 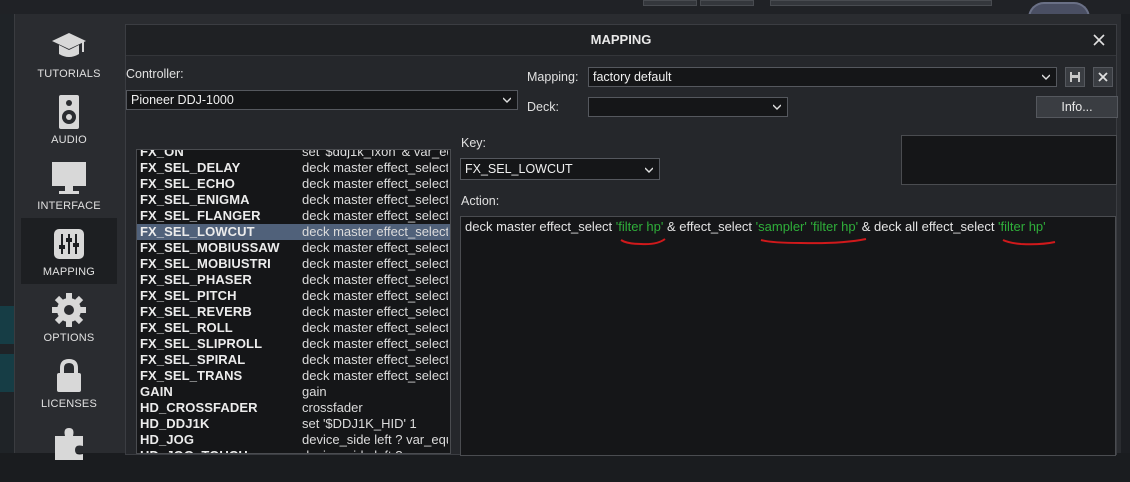 What do you see at coordinates (69, 74) in the screenshot?
I see `sidebar-item-label: TUTORIALS` at bounding box center [69, 74].